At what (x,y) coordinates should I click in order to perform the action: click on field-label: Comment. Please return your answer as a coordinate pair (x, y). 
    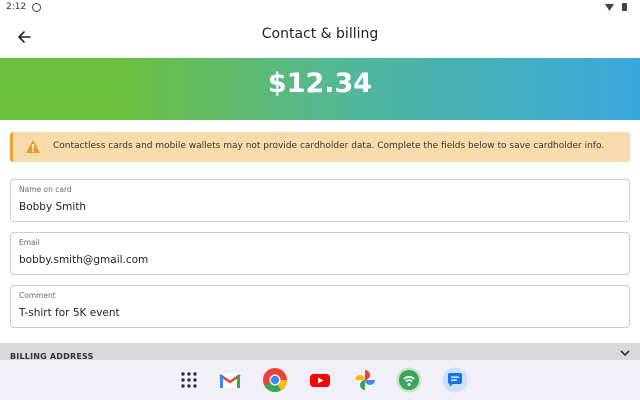
    Looking at the image, I should click on (37, 295).